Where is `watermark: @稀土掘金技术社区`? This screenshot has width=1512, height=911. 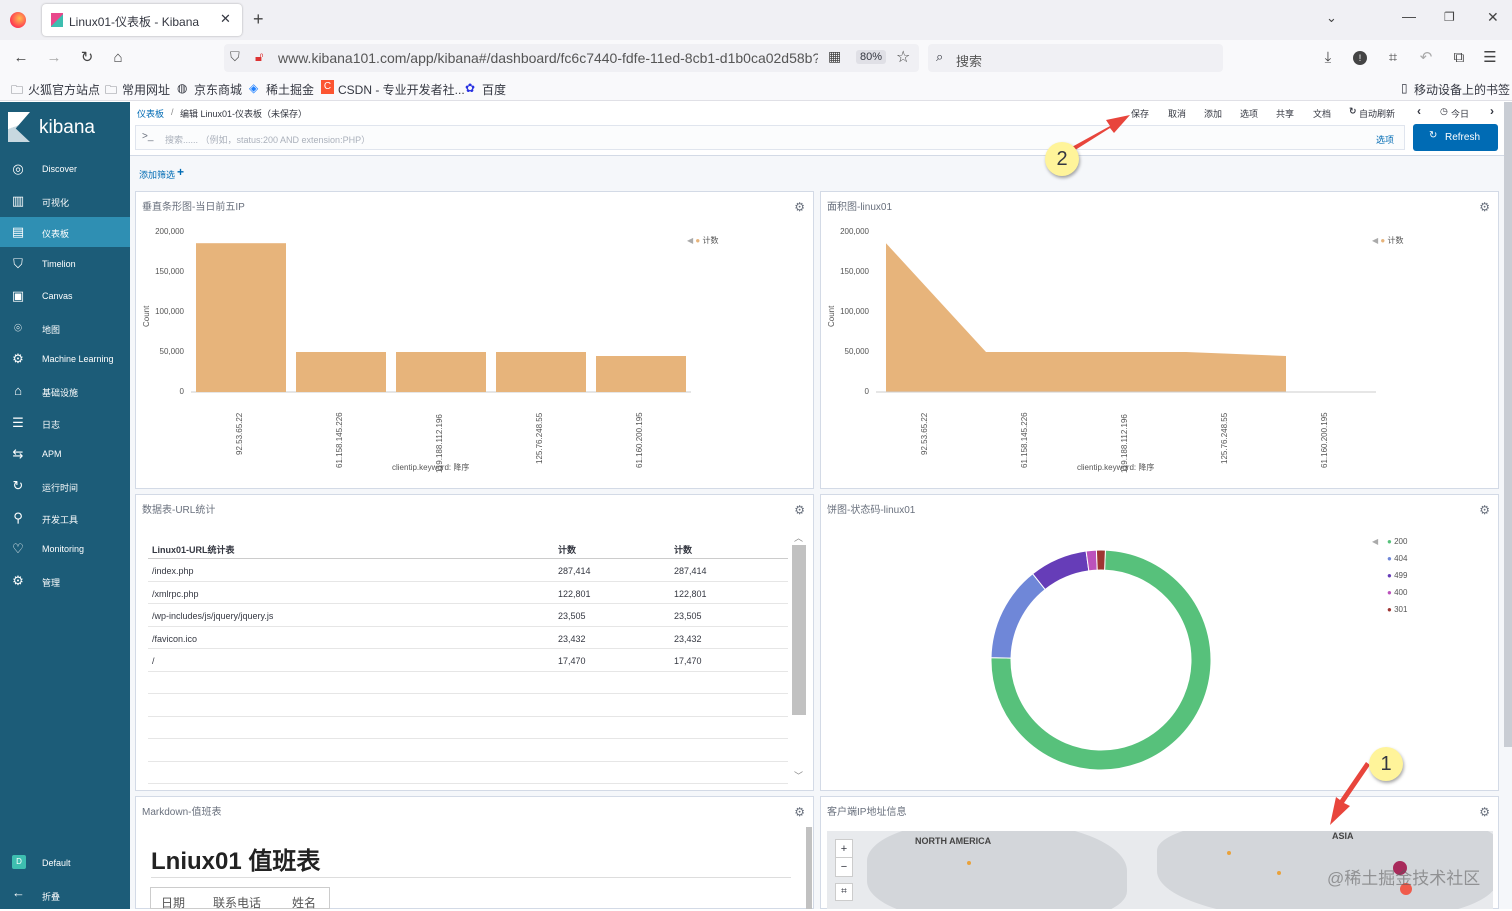 watermark: @稀土掘金技术社区 is located at coordinates (1404, 878).